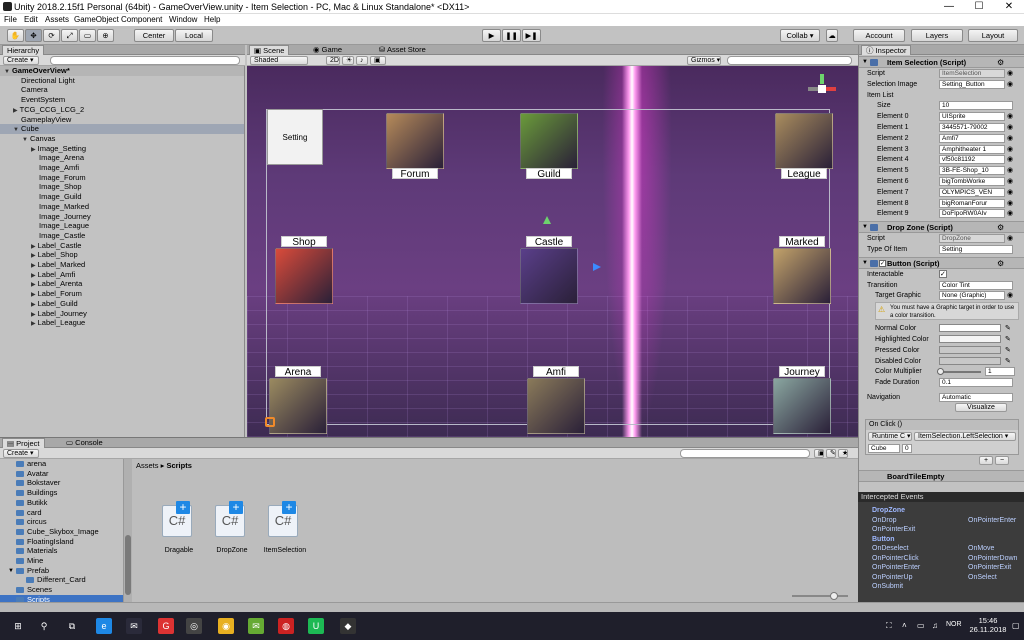 The image size is (1024, 640). What do you see at coordinates (122, 178) in the screenshot?
I see `hierarchy-item: Image_Forum` at bounding box center [122, 178].